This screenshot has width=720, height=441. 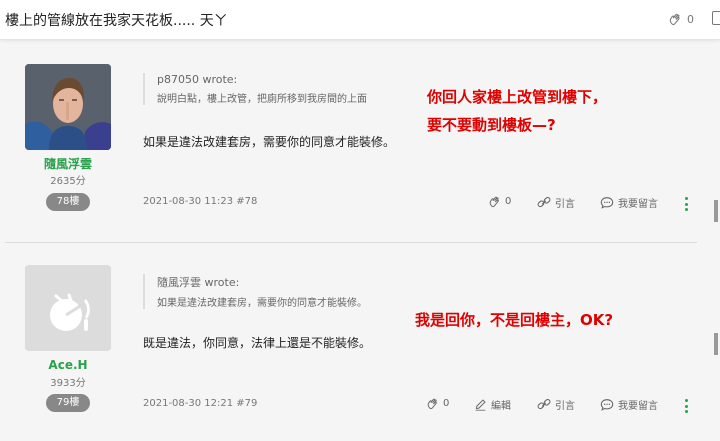 I want to click on quote-text: 如果是違法改建套房，需要你的同意才能裝修。, so click(x=262, y=303).